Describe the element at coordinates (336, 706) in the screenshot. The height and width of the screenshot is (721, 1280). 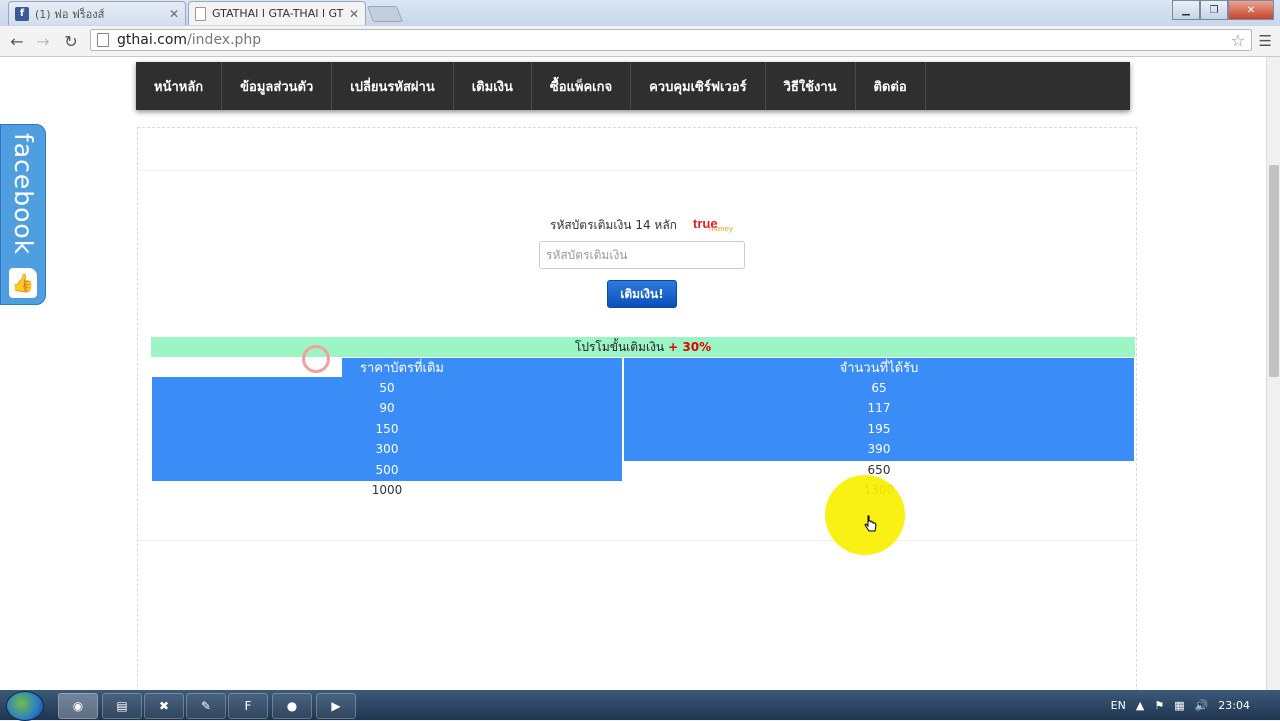
I see `terminal-taskbar-icon: ▶` at that location.